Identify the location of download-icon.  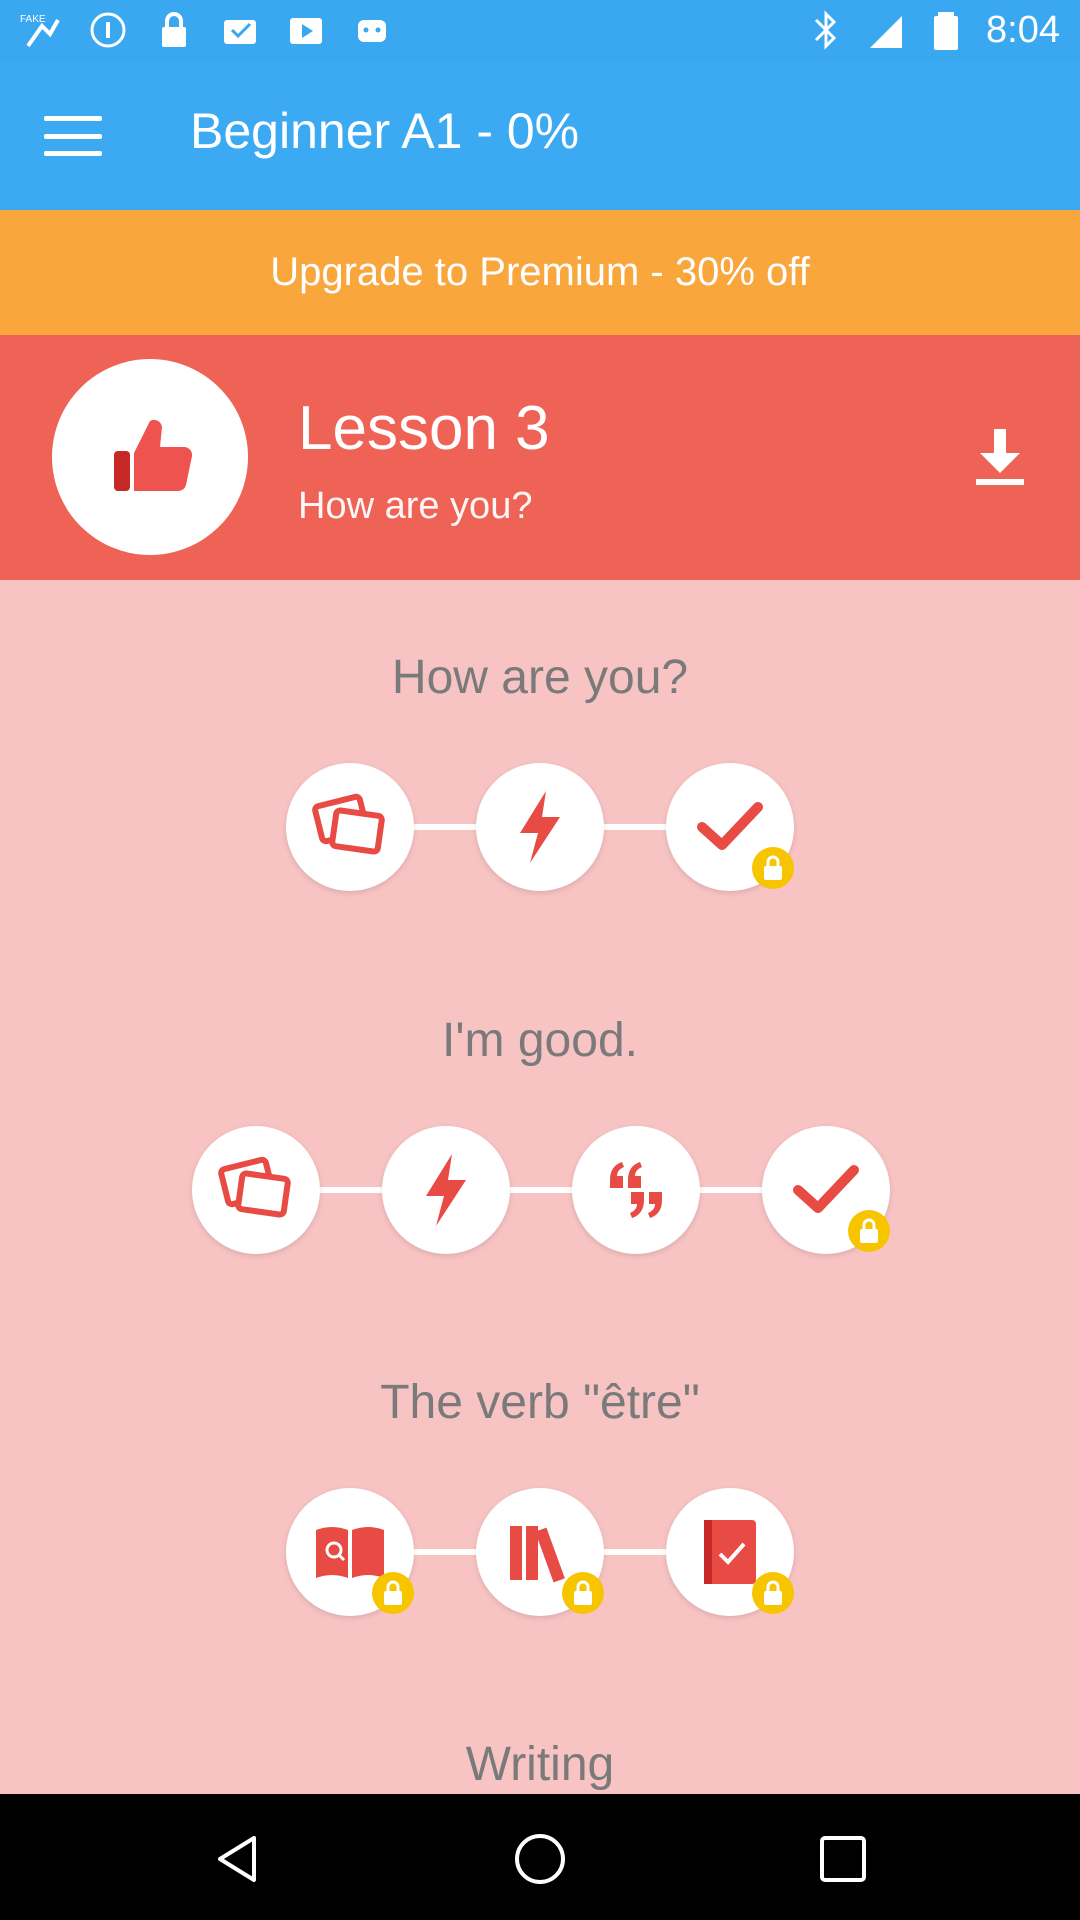
(1000, 457).